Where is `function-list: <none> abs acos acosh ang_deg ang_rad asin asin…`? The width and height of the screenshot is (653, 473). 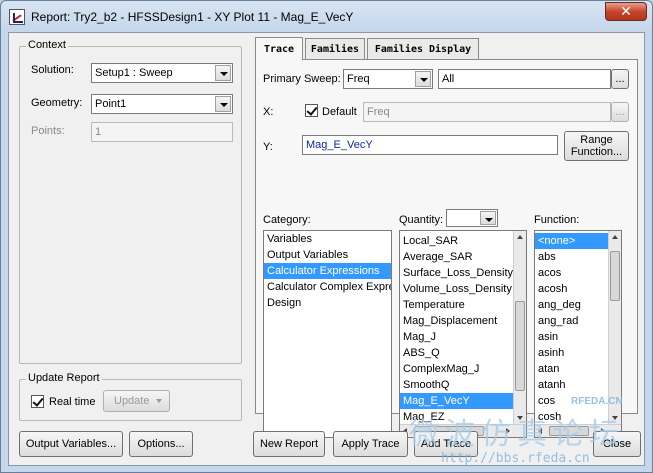 function-list: <none> abs acos acosh ang_deg ang_rad asin asin… is located at coordinates (578, 334).